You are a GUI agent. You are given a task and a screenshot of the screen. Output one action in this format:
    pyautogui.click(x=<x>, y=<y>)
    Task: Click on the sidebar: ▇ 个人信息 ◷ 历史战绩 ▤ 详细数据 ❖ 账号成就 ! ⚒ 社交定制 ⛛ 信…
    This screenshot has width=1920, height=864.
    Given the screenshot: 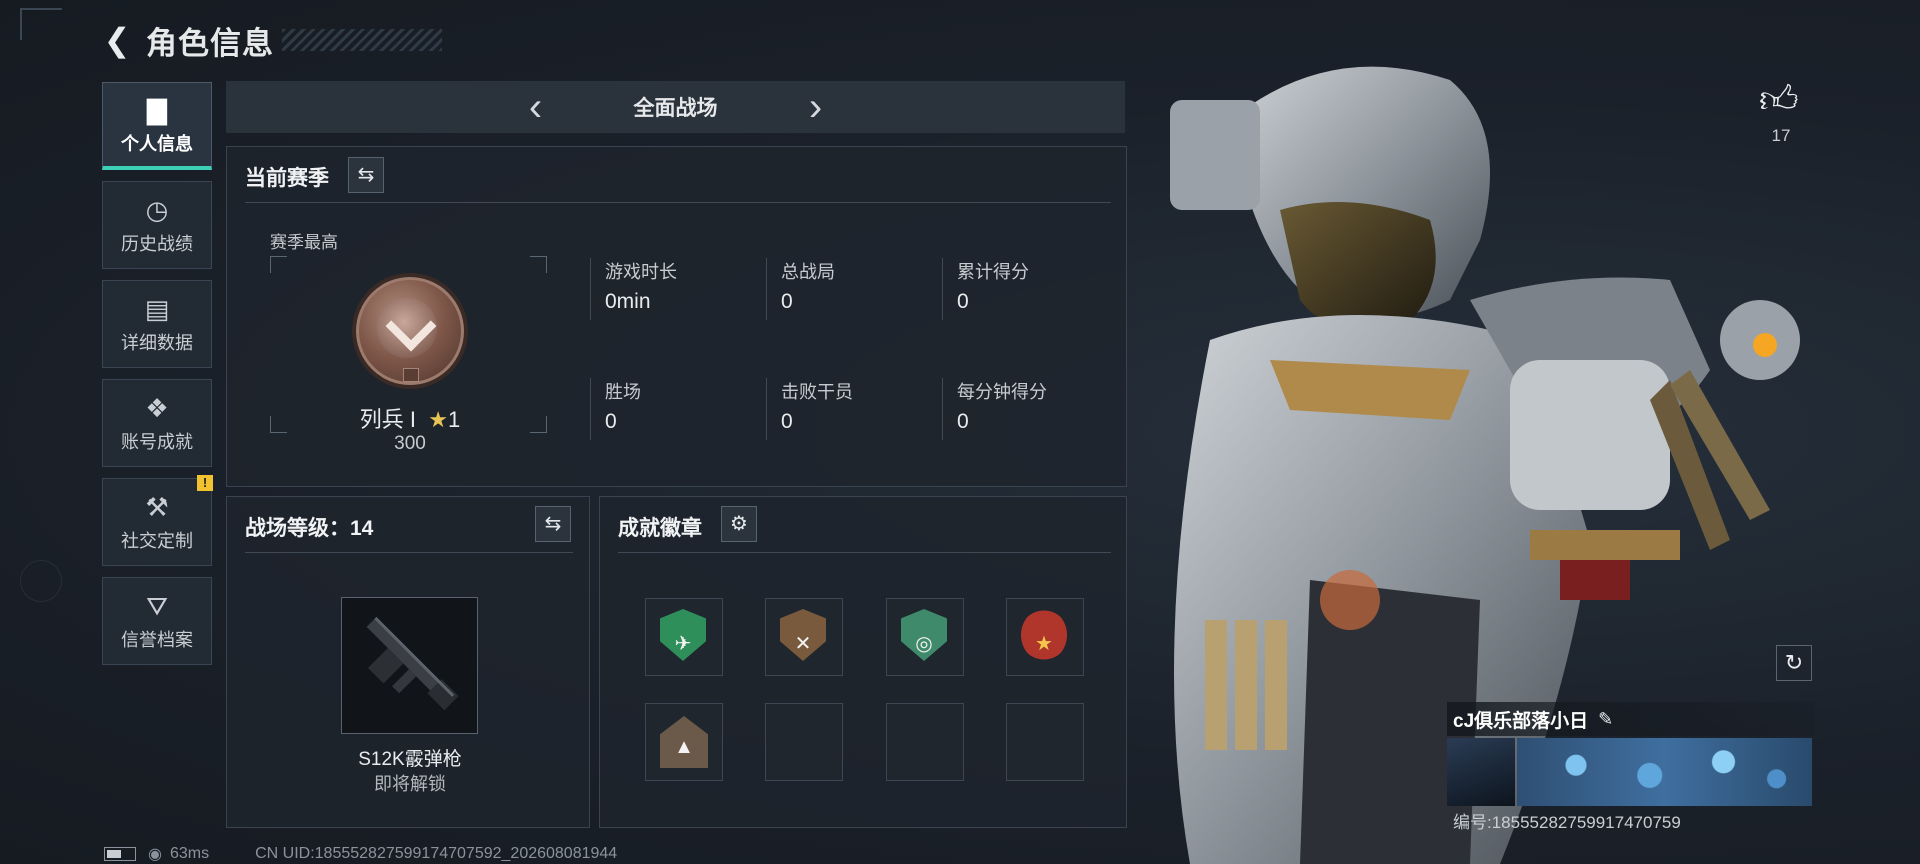 What is the action you would take?
    pyautogui.click(x=157, y=379)
    